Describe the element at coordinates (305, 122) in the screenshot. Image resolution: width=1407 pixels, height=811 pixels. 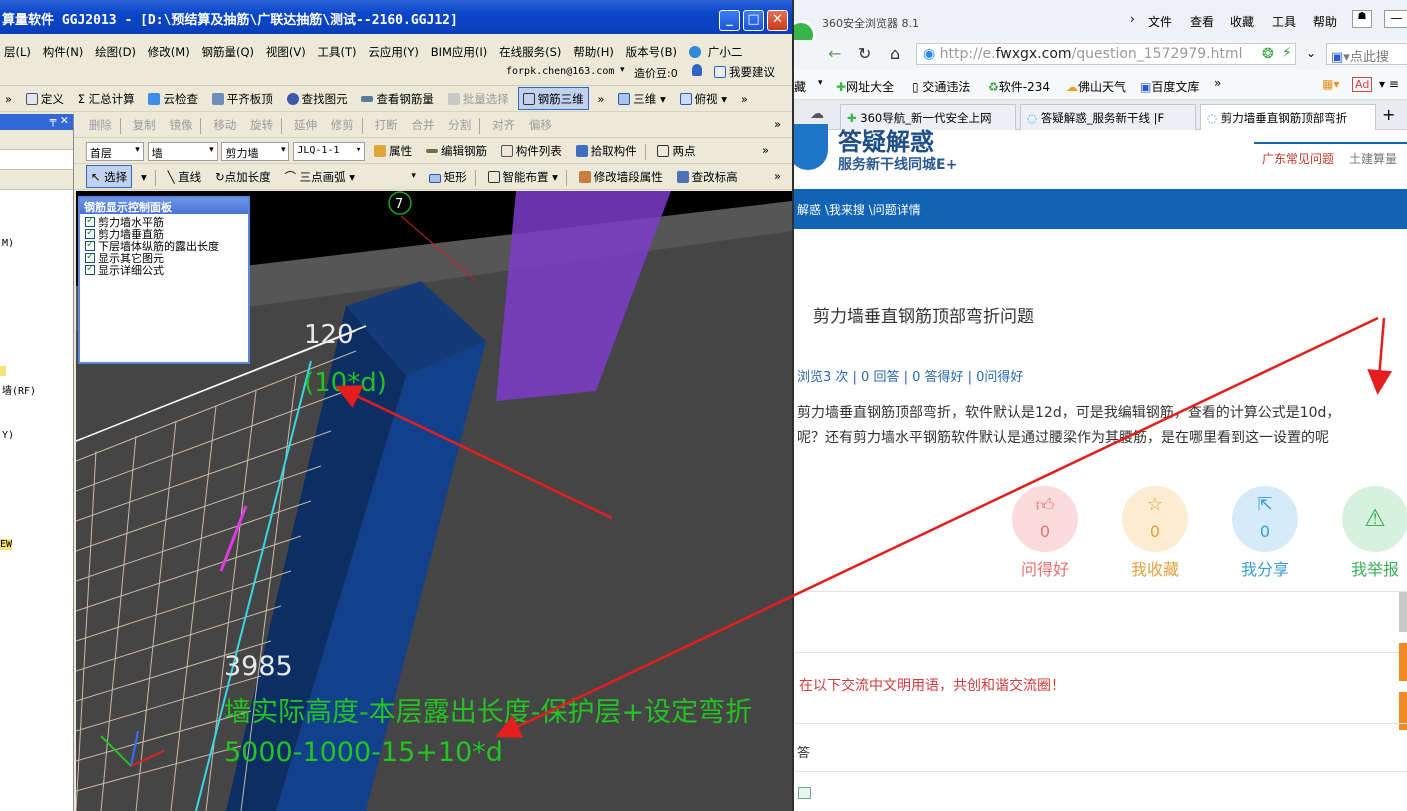
I see `extend-button: 延伸` at that location.